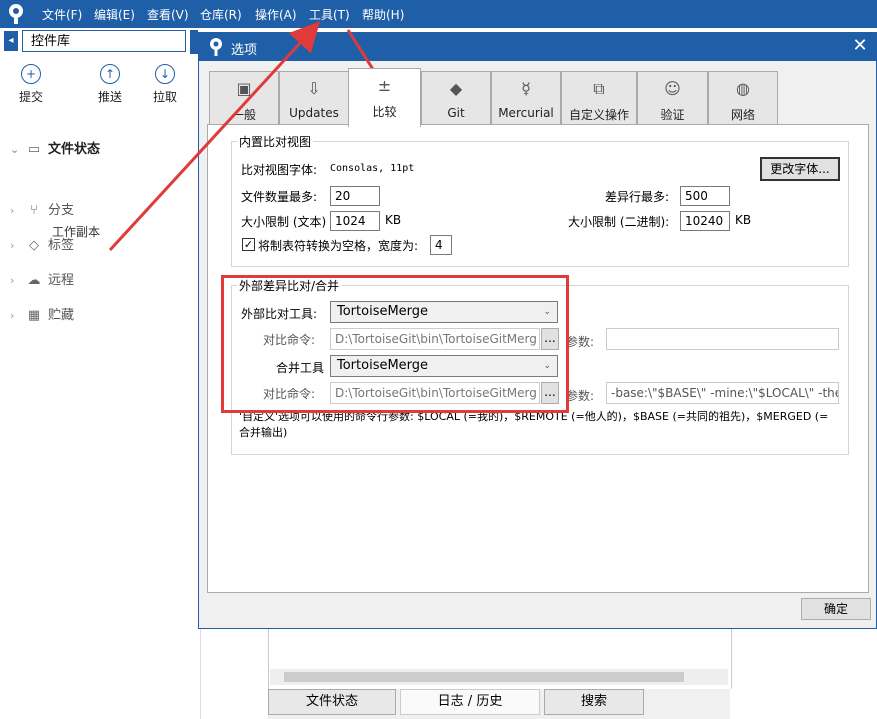 This screenshot has height=719, width=877. Describe the element at coordinates (384, 85) in the screenshot. I see `diff-document-icon: ±` at that location.